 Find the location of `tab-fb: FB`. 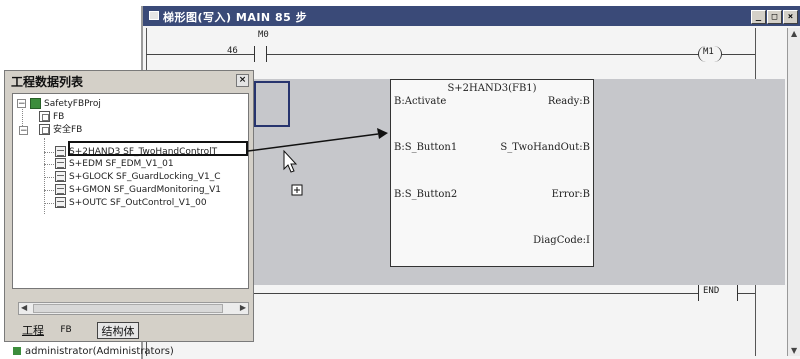

tab-fb: FB is located at coordinates (66, 330).